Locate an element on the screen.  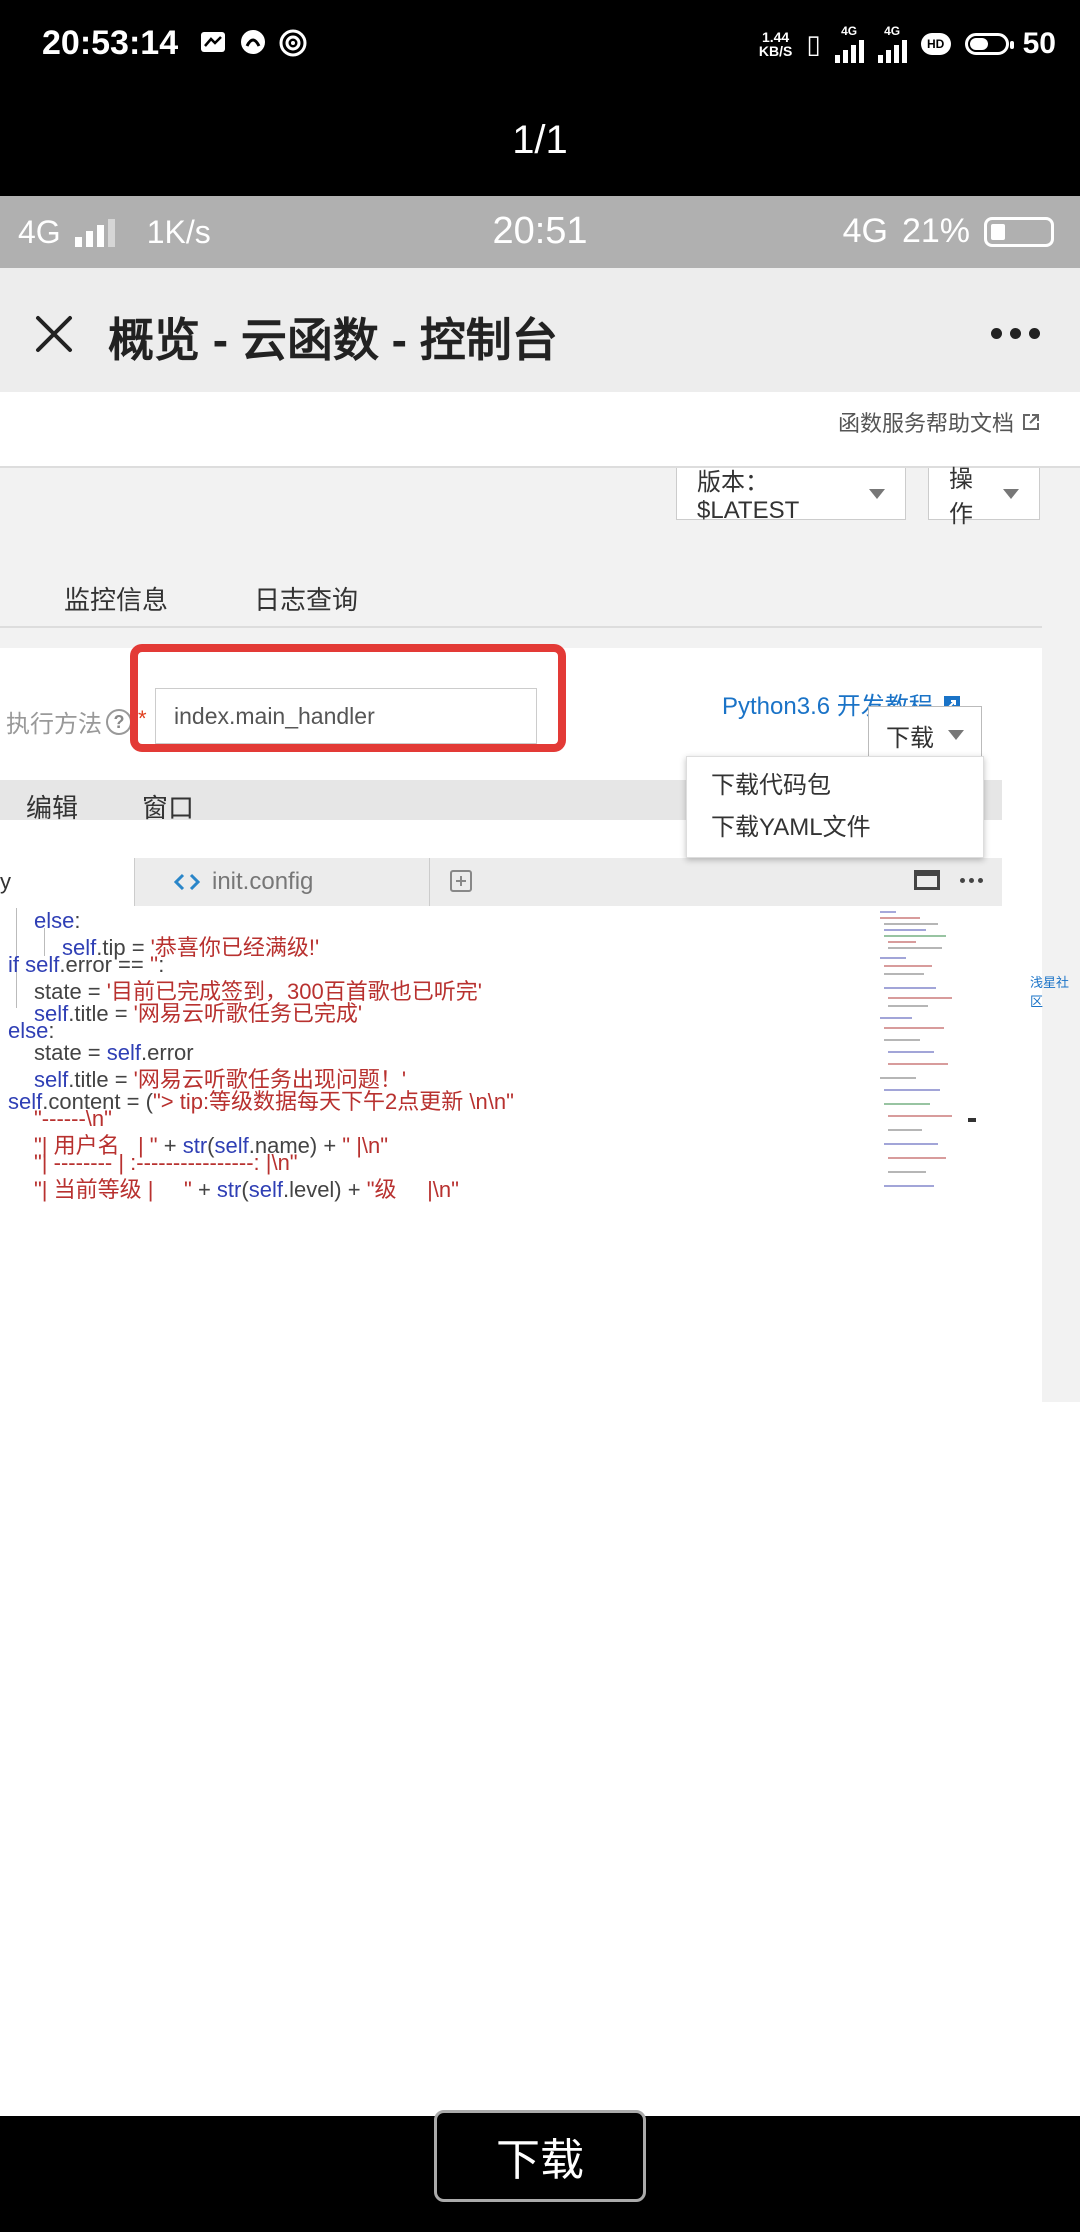
status-time: 20:53:14 is located at coordinates (110, 43).